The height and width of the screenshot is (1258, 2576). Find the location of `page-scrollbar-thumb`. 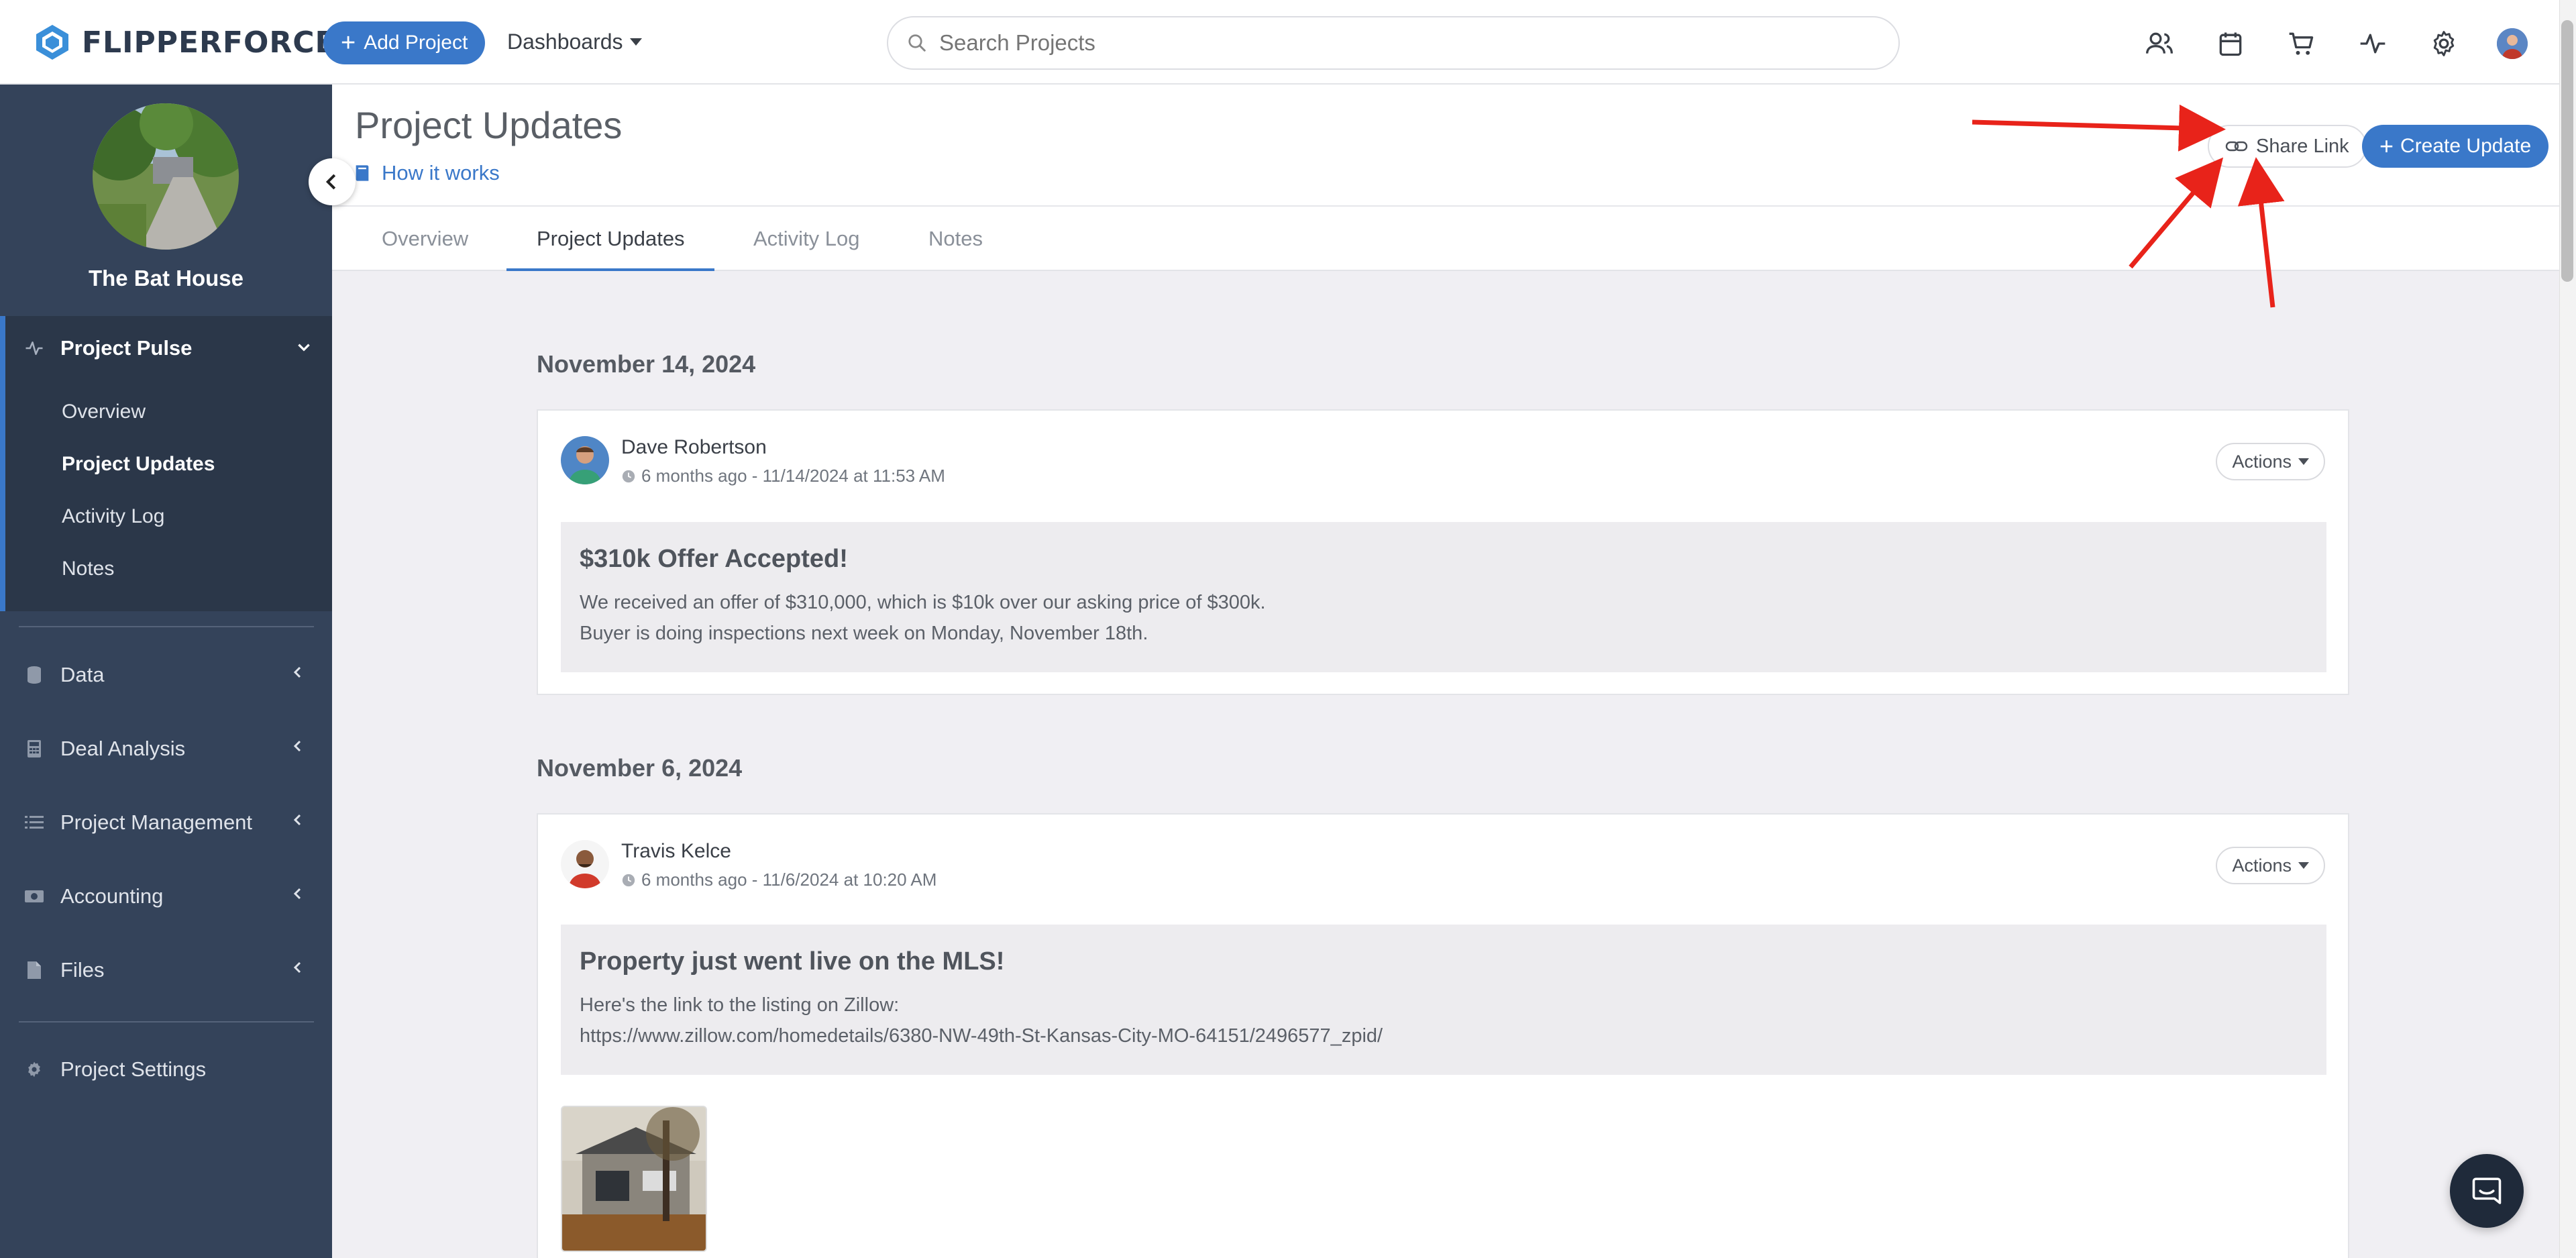

page-scrollbar-thumb is located at coordinates (2567, 151).